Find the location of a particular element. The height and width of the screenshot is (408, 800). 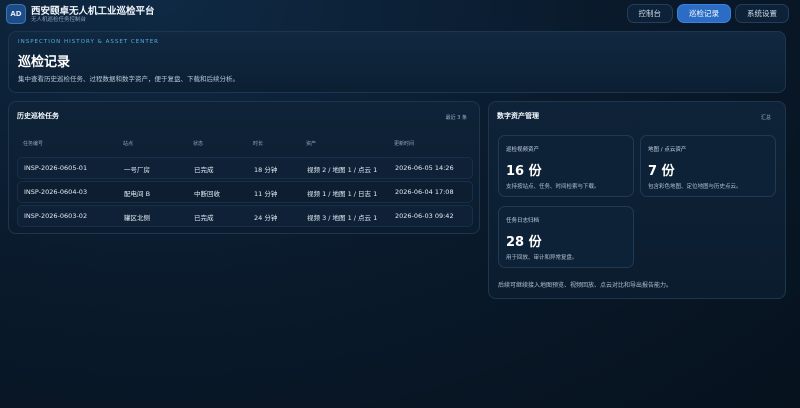

nav-dashboard-button: 控制台 is located at coordinates (649, 13).